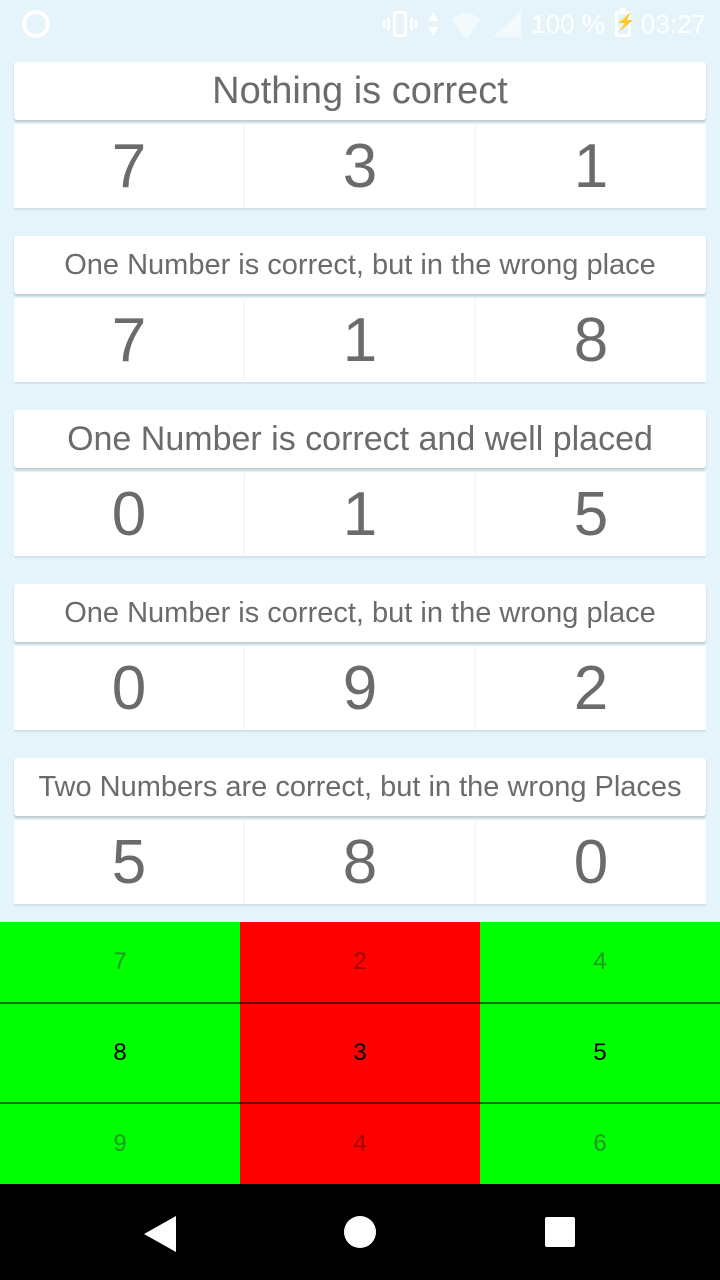  Describe the element at coordinates (673, 23) in the screenshot. I see `clock: 03:27` at that location.